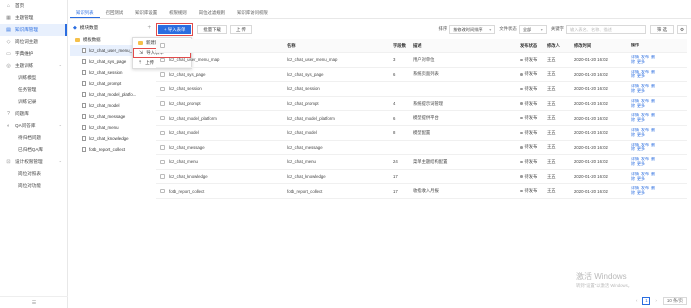 The height and width of the screenshot is (308, 691). I want to click on cell-code: lcz_chat_sys_page, so click(187, 74).